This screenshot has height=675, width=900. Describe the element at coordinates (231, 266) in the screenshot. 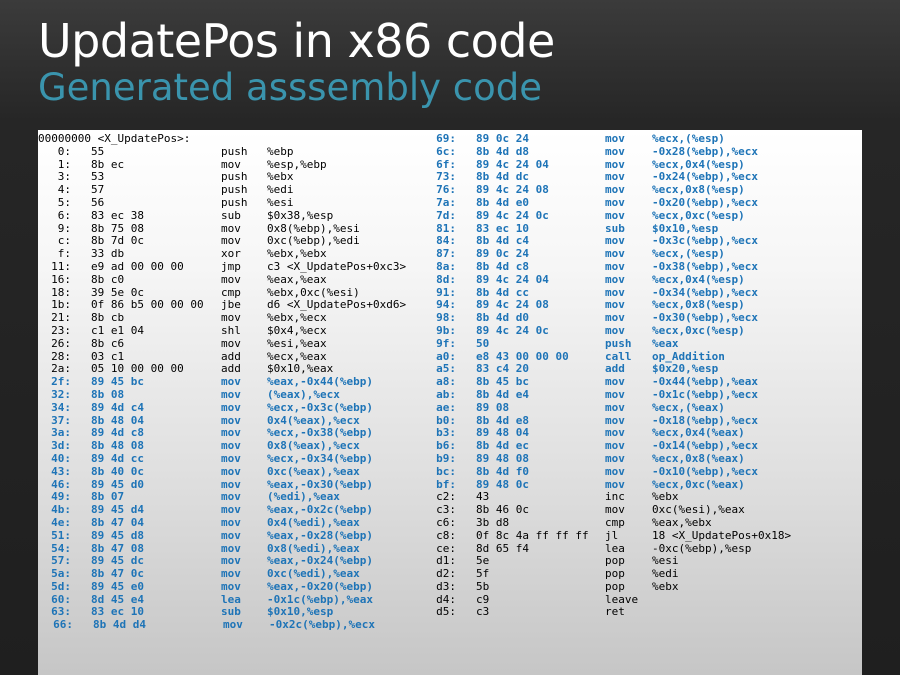

I see `mnemonic: jmp` at that location.